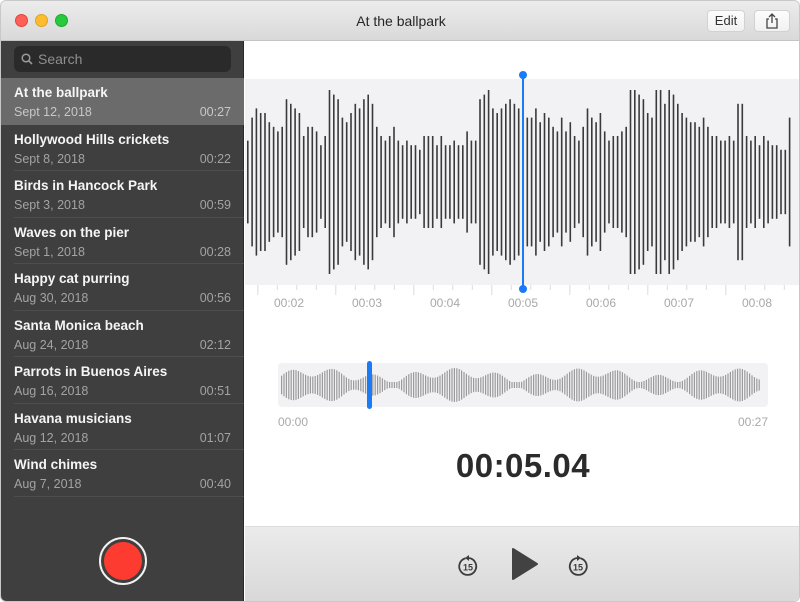 The width and height of the screenshot is (800, 602). Describe the element at coordinates (601, 303) in the screenshot. I see `timeline-tick-label: 00:06` at that location.